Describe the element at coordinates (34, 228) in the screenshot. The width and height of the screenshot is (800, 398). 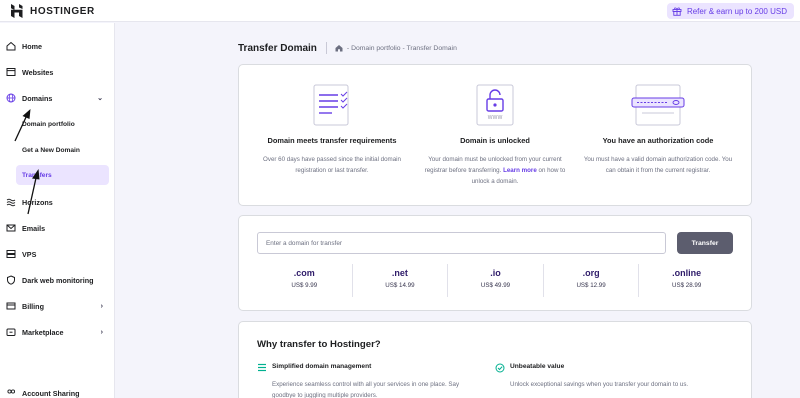
I see `sidebar-item-label: Emails` at that location.